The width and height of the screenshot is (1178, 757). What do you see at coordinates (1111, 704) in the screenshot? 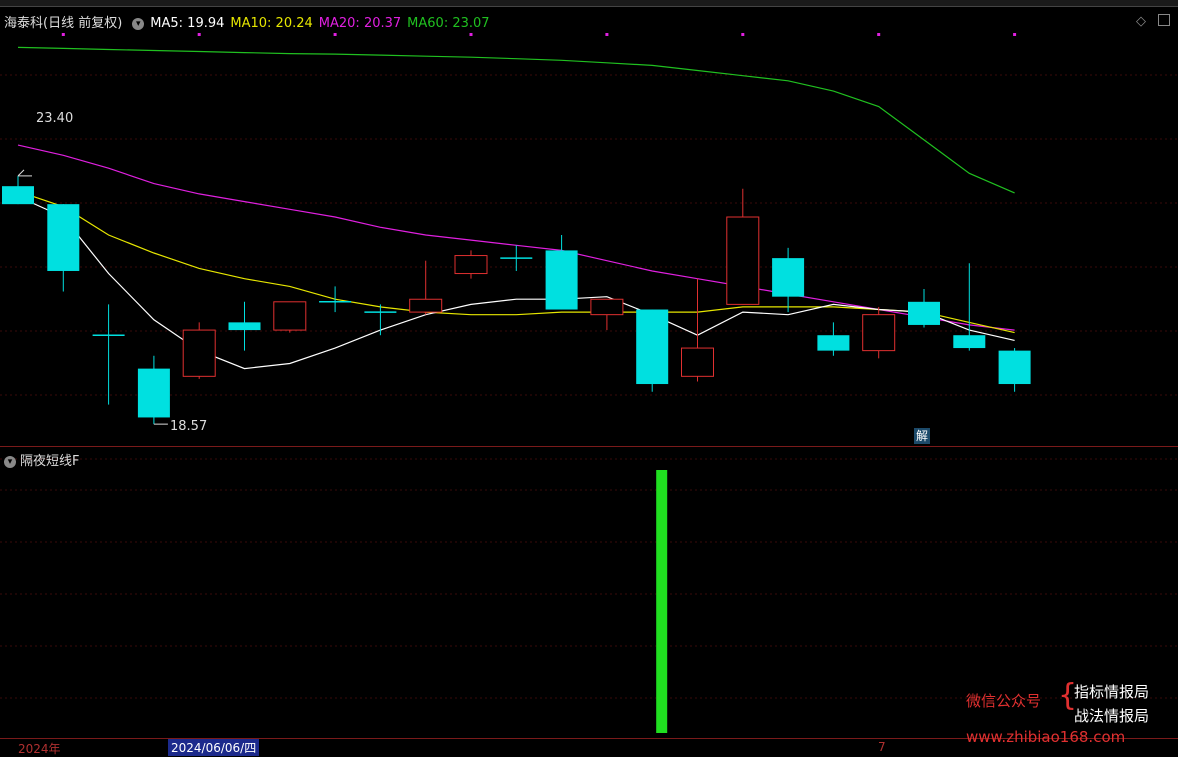
I see `watermark-lines: 指标情报局 战法情报局` at bounding box center [1111, 704].